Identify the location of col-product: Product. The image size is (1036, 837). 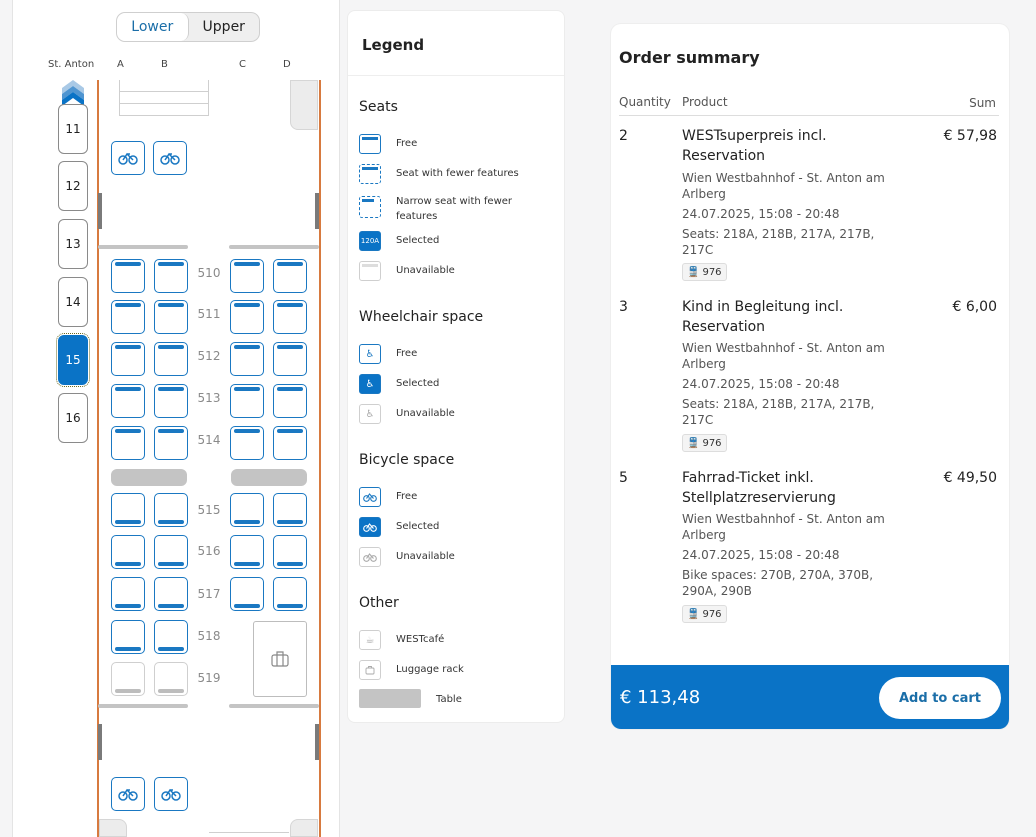
(705, 102).